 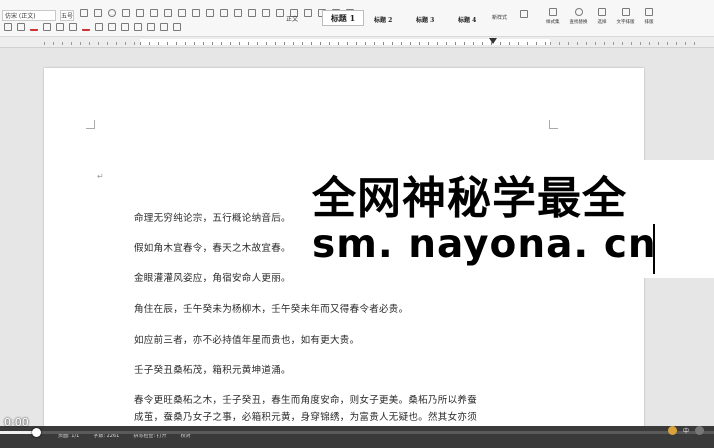 I want to click on horizontal-ruler, so click(x=357, y=42).